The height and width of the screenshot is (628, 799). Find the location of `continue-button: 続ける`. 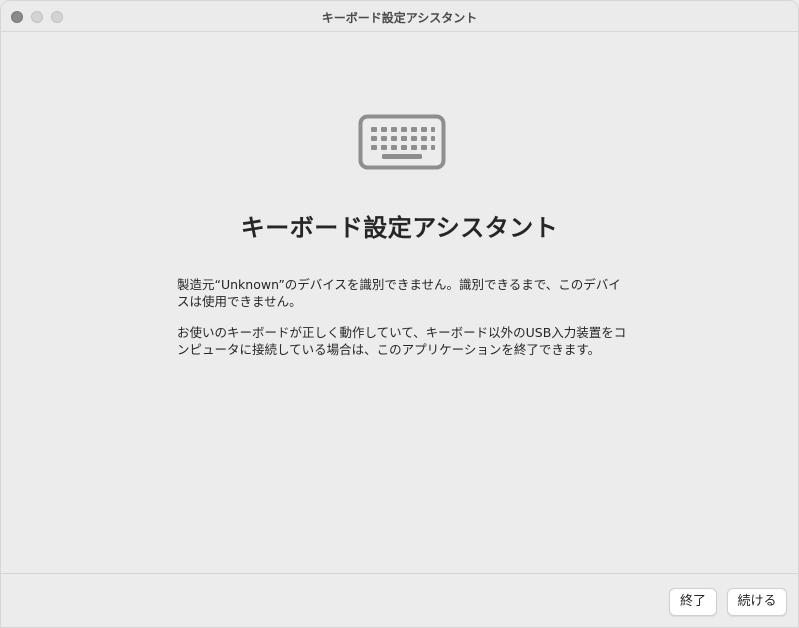

continue-button: 続ける is located at coordinates (757, 602).